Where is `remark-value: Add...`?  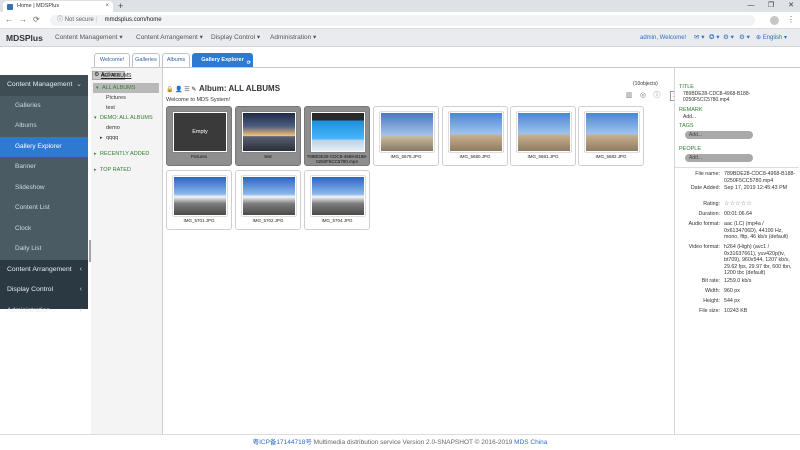
remark-value: Add... is located at coordinates (689, 117).